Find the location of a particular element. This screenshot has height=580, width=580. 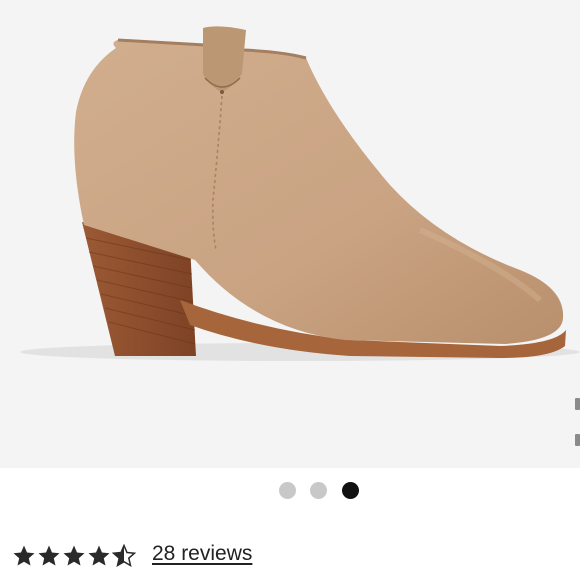

star-half-icon is located at coordinates (124, 556).